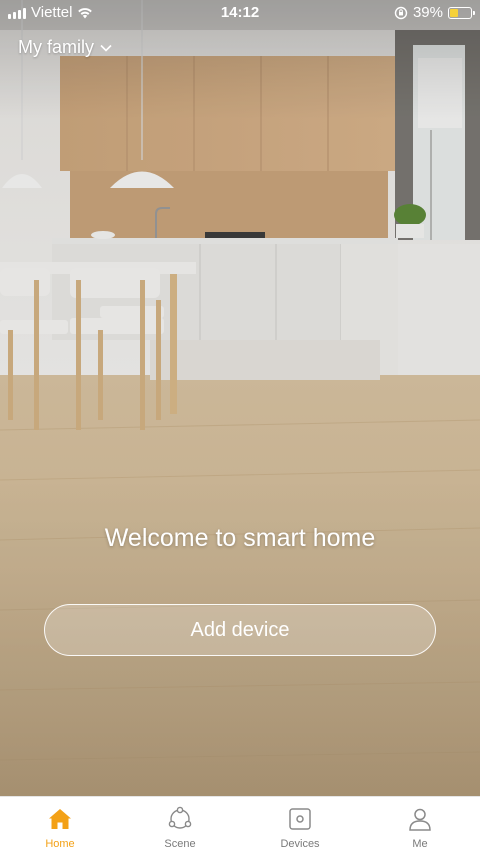 This screenshot has height=853, width=480. I want to click on battery-percent: 39%, so click(427, 12).